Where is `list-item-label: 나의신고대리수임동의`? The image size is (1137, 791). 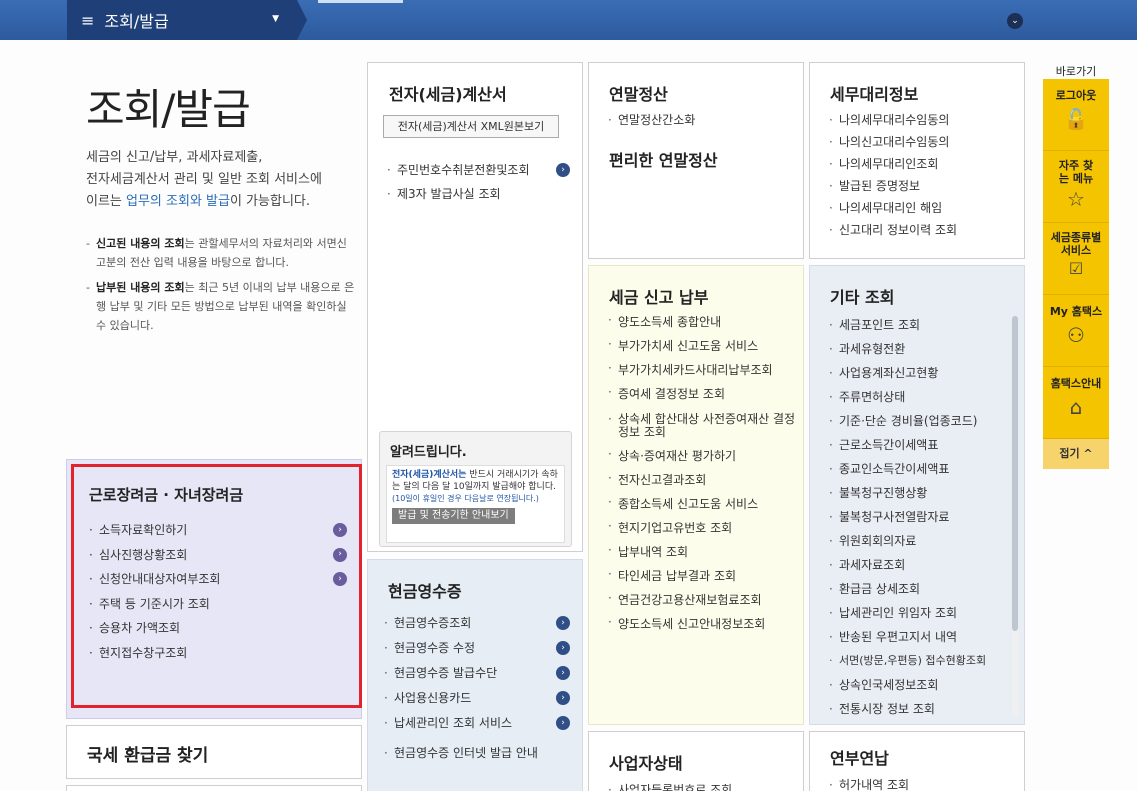 list-item-label: 나의신고대리수임동의 is located at coordinates (894, 142).